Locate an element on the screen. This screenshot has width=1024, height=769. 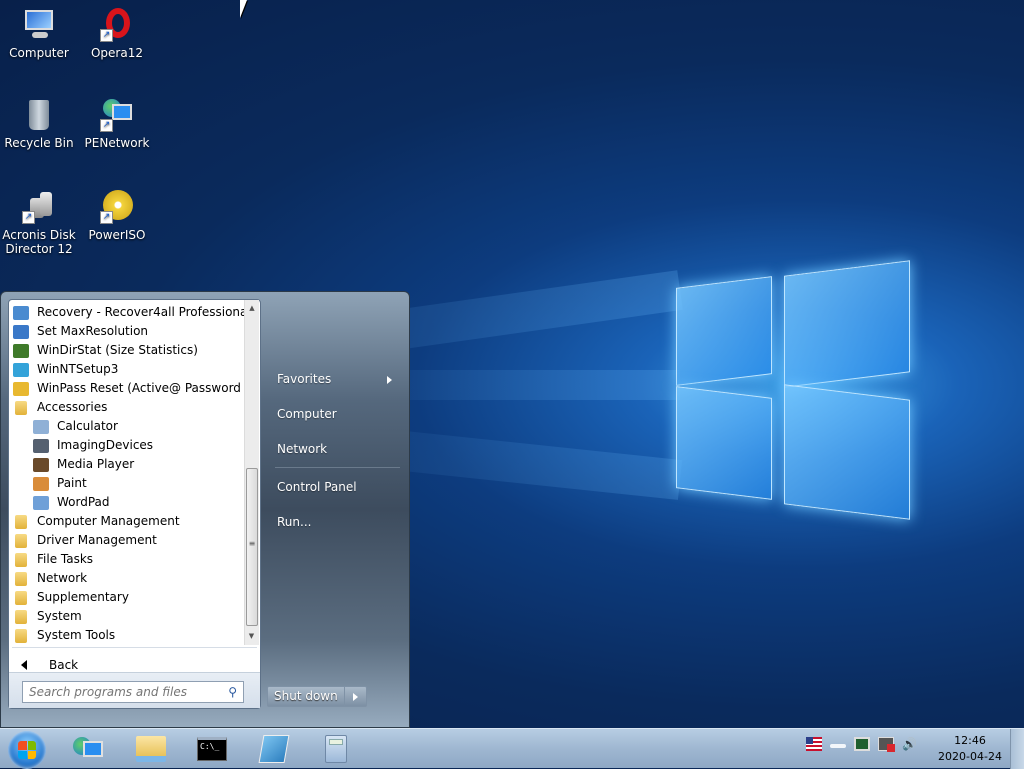
windows-logo-wallpaper is located at coordinates (793, 388).